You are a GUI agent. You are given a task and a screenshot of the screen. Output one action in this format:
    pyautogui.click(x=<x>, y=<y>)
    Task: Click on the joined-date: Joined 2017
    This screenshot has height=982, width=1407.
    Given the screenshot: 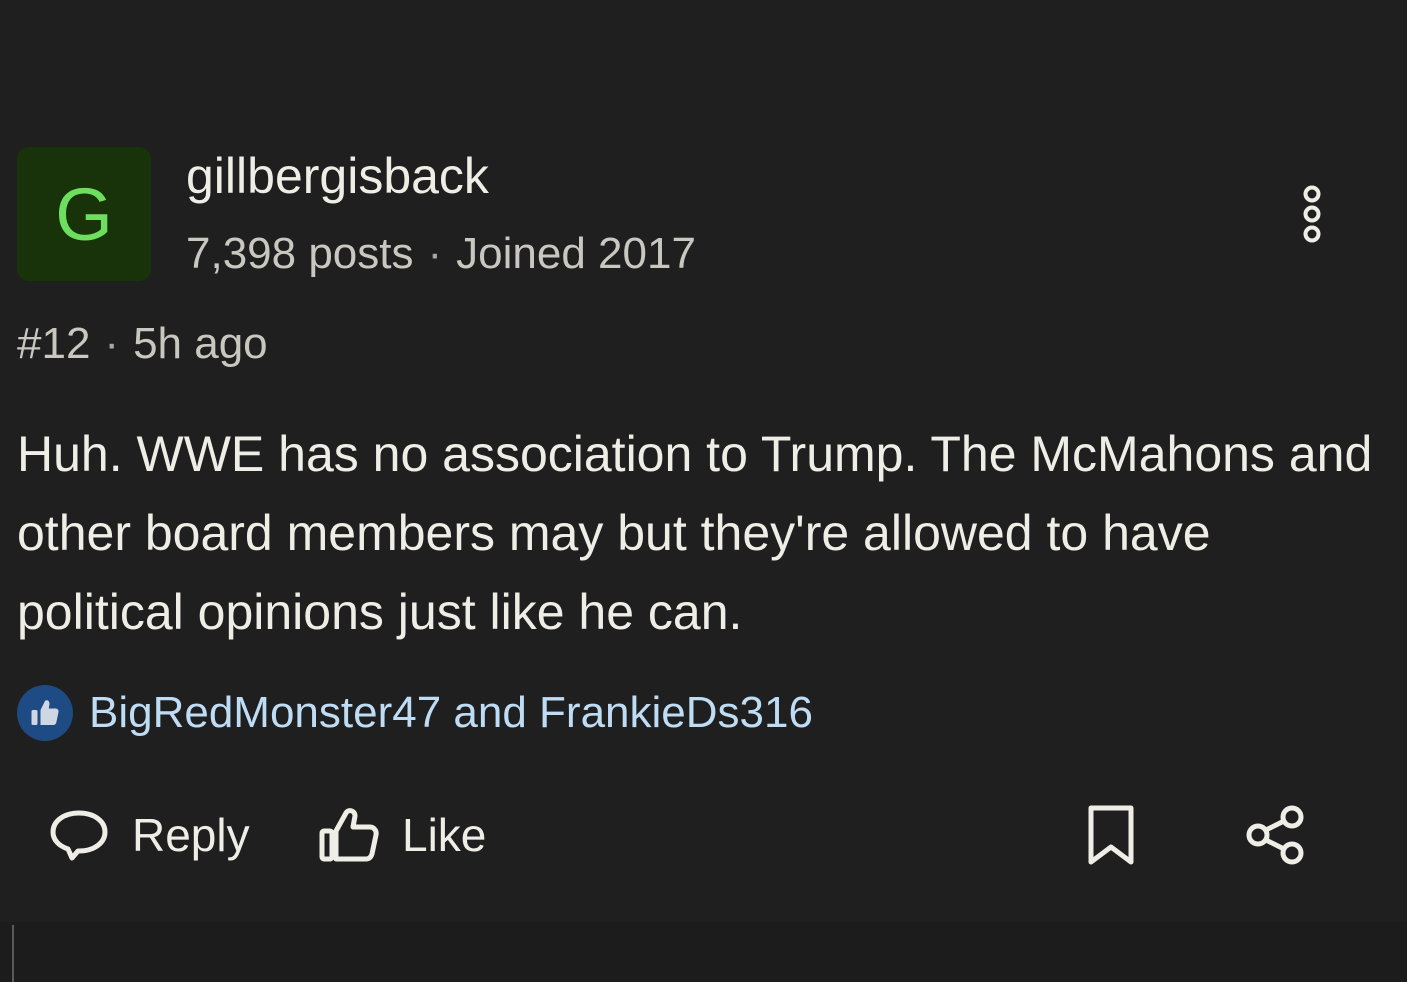 What is the action you would take?
    pyautogui.click(x=576, y=253)
    